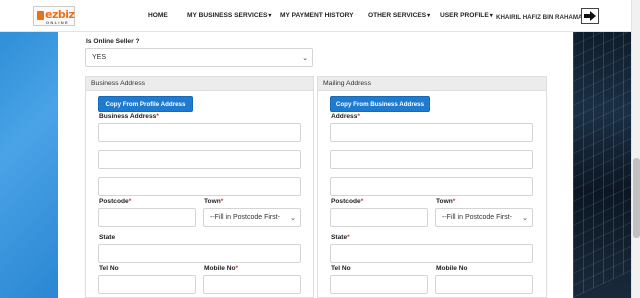 The height and width of the screenshot is (298, 640). Describe the element at coordinates (466, 15) in the screenshot. I see `nav-user-profile: USER PROFILE▾` at that location.